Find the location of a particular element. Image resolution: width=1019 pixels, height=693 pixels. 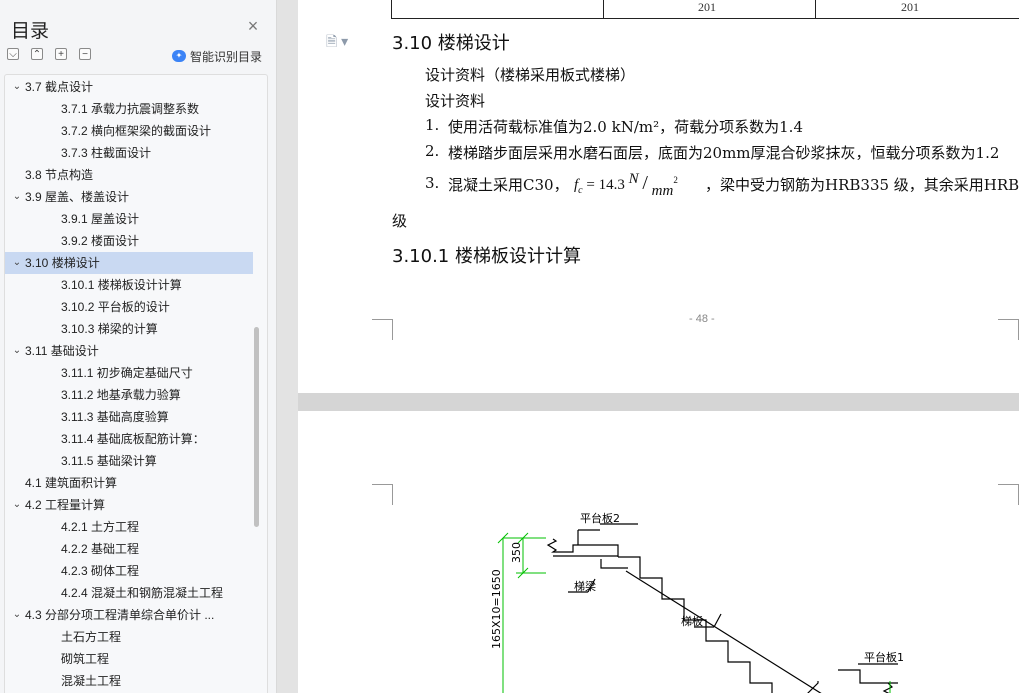

toc-item: 3.10.1 楼梯板设计计算 is located at coordinates (129, 285).